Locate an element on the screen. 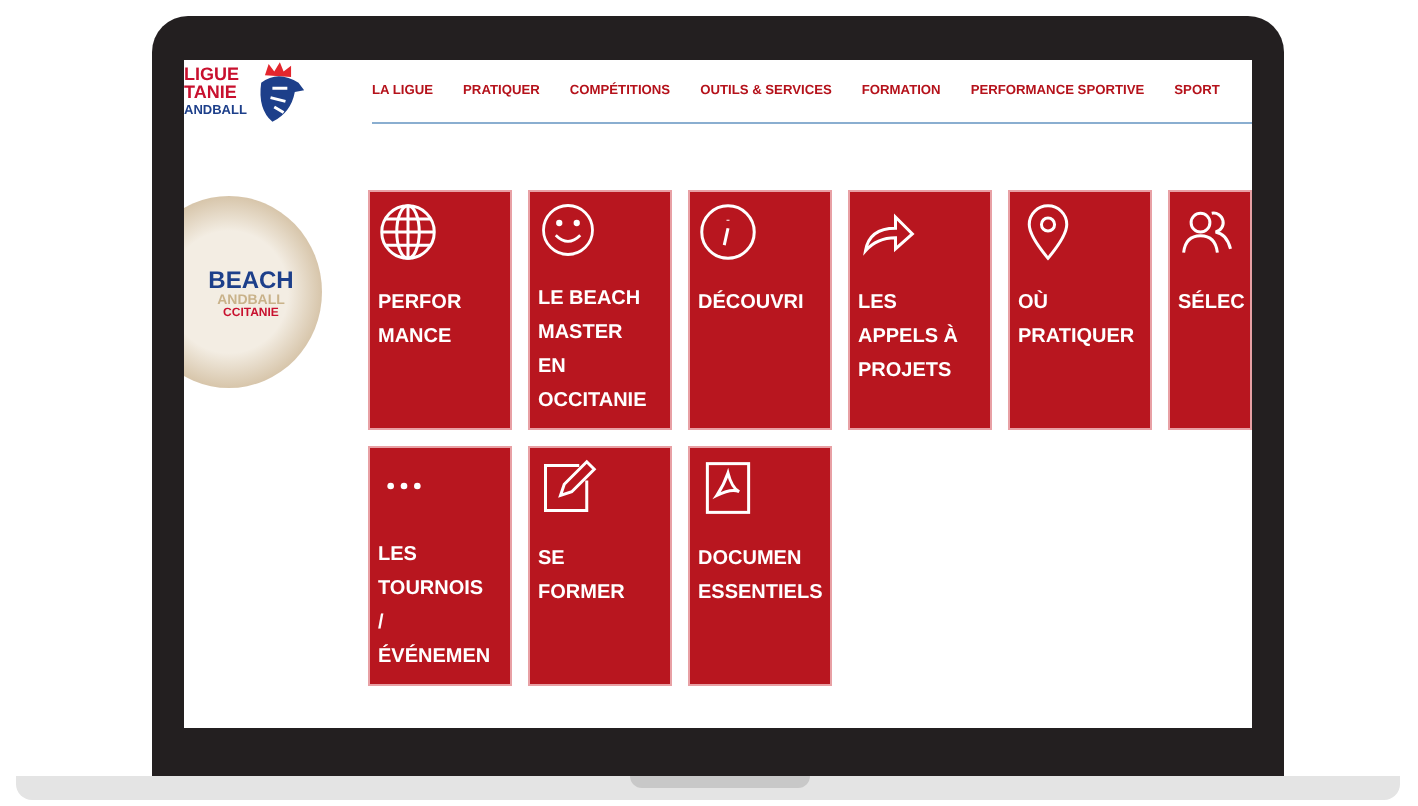 The height and width of the screenshot is (806, 1418). tile-label: DOCUMEN ESSENTIELS is located at coordinates (760, 577).